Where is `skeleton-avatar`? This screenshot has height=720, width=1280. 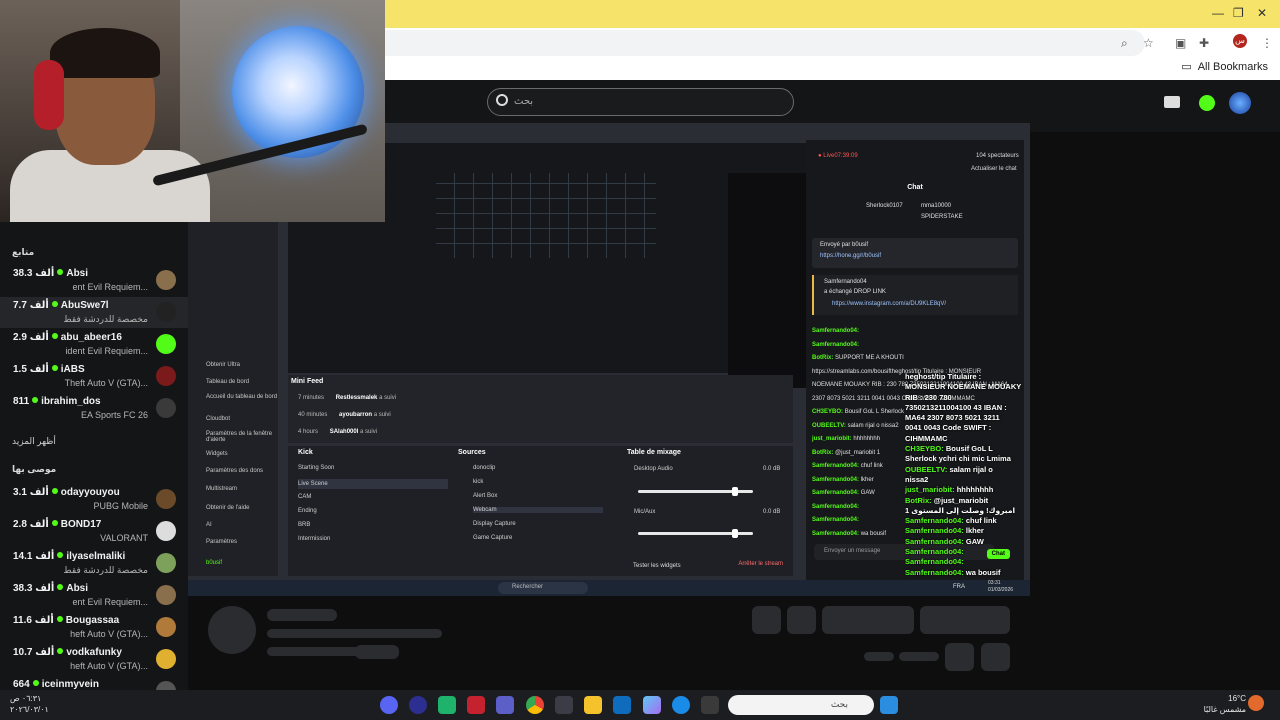 skeleton-avatar is located at coordinates (232, 630).